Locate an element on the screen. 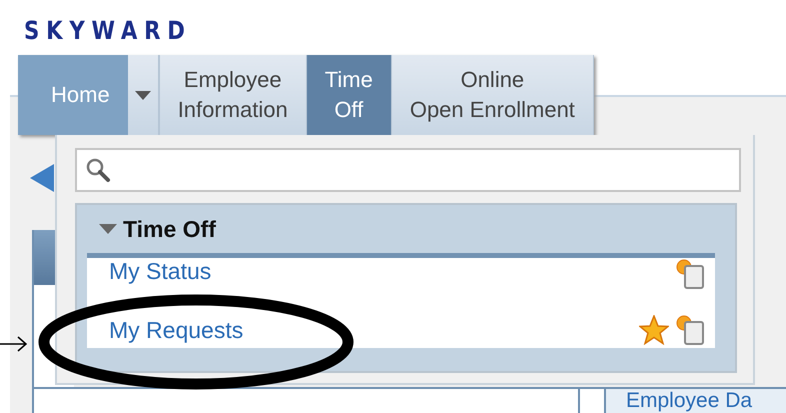 The width and height of the screenshot is (786, 413). menu-link: My Status is located at coordinates (160, 271).